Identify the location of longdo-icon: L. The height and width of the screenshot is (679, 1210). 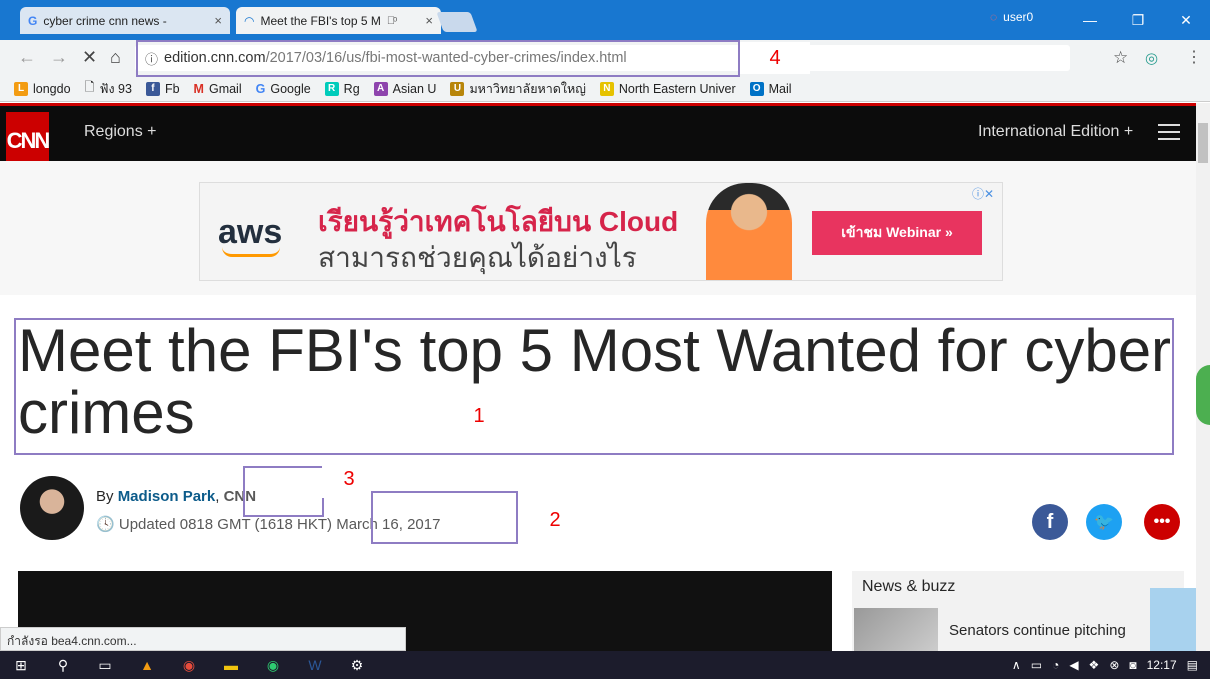
(21, 88).